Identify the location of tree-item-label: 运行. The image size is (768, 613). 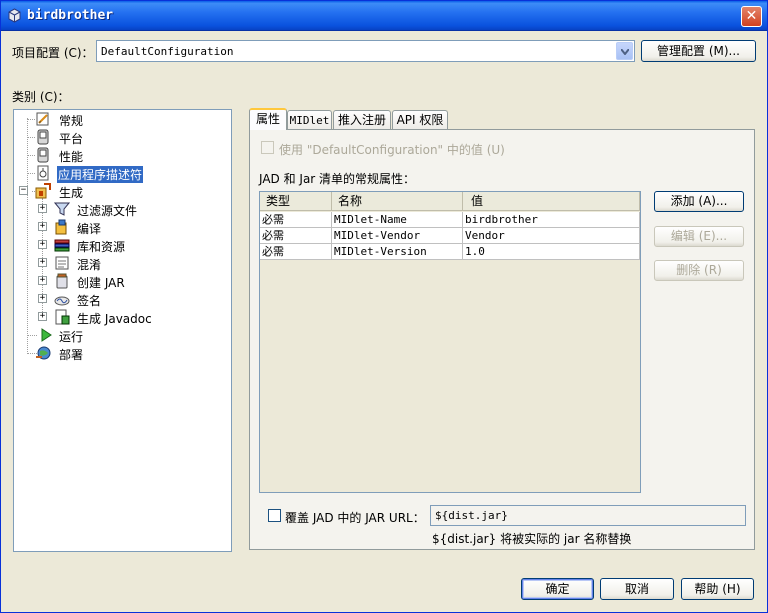
(71, 337).